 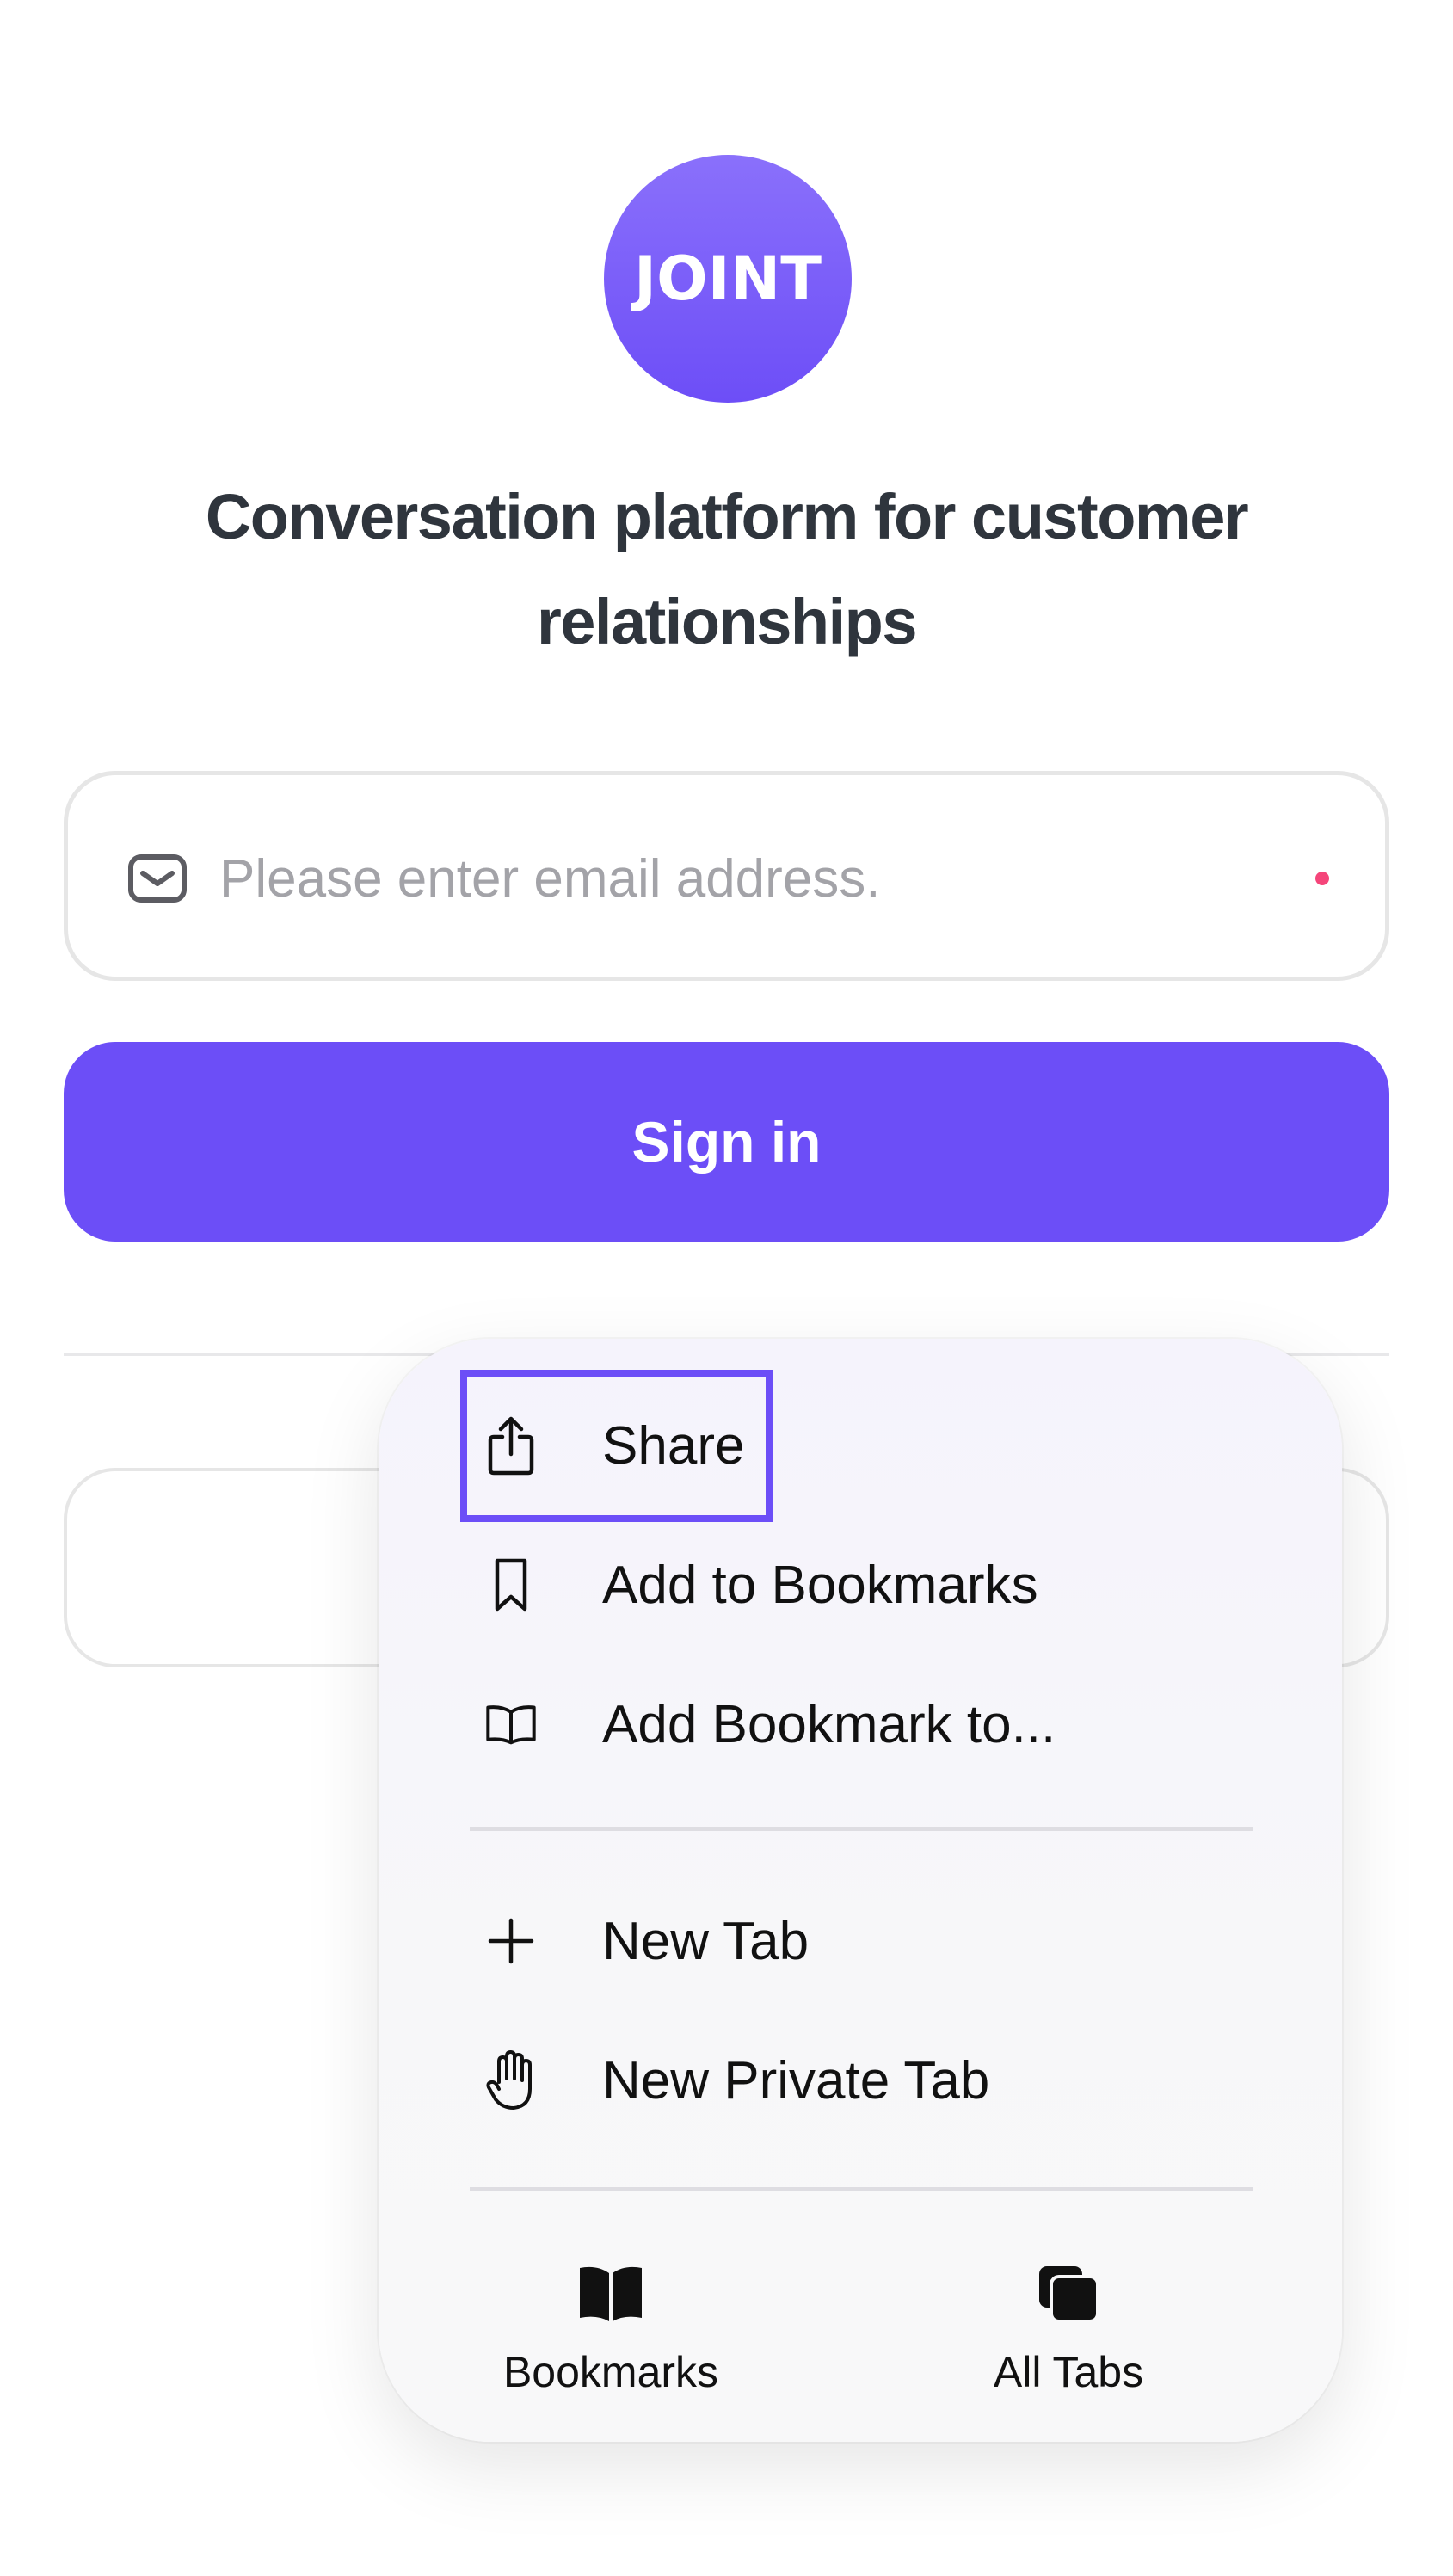 What do you see at coordinates (511, 1585) in the screenshot?
I see `bookmark-icon` at bounding box center [511, 1585].